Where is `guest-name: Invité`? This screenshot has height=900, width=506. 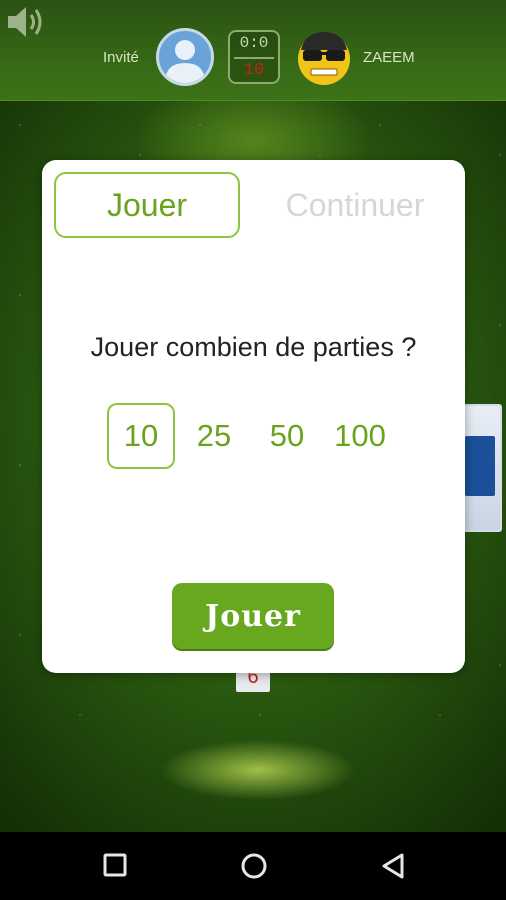 guest-name: Invité is located at coordinates (121, 57).